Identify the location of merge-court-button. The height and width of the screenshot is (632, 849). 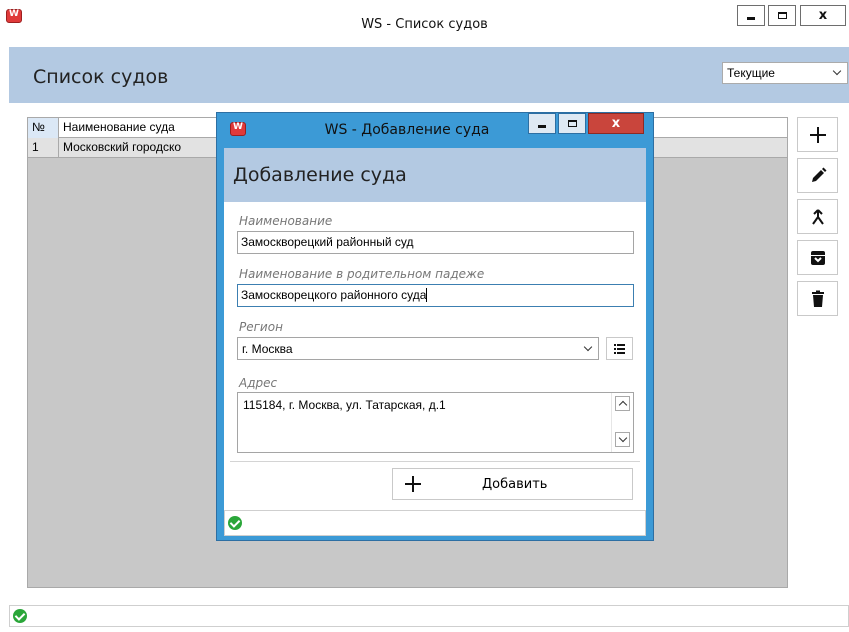
(817, 216).